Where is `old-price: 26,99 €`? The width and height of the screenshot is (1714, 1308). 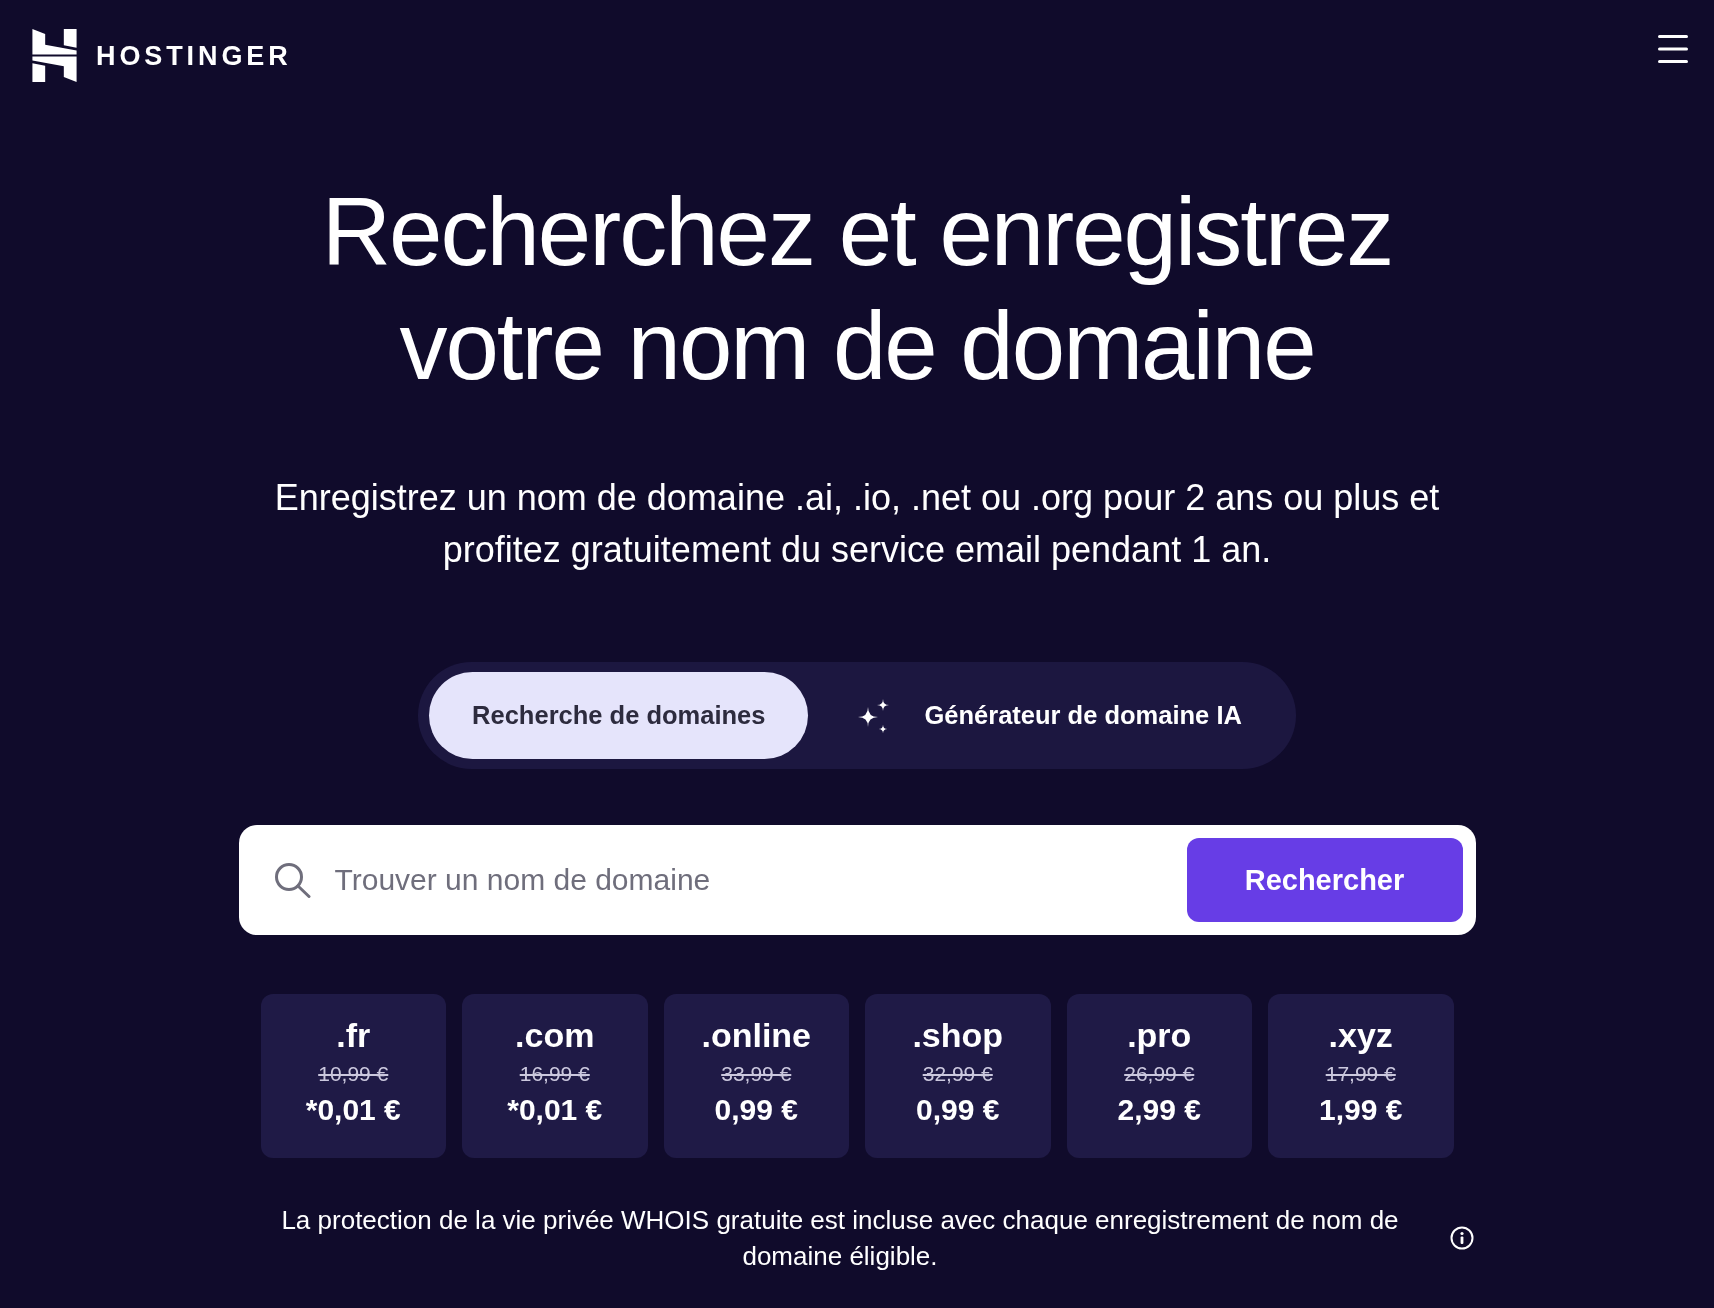
old-price: 26,99 € is located at coordinates (1159, 1074).